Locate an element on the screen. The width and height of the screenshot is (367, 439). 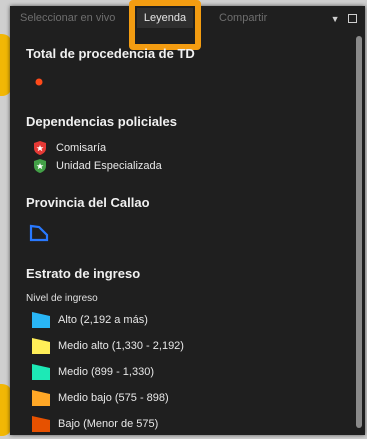
tab-legend: Leyenda is located at coordinates (165, 18).